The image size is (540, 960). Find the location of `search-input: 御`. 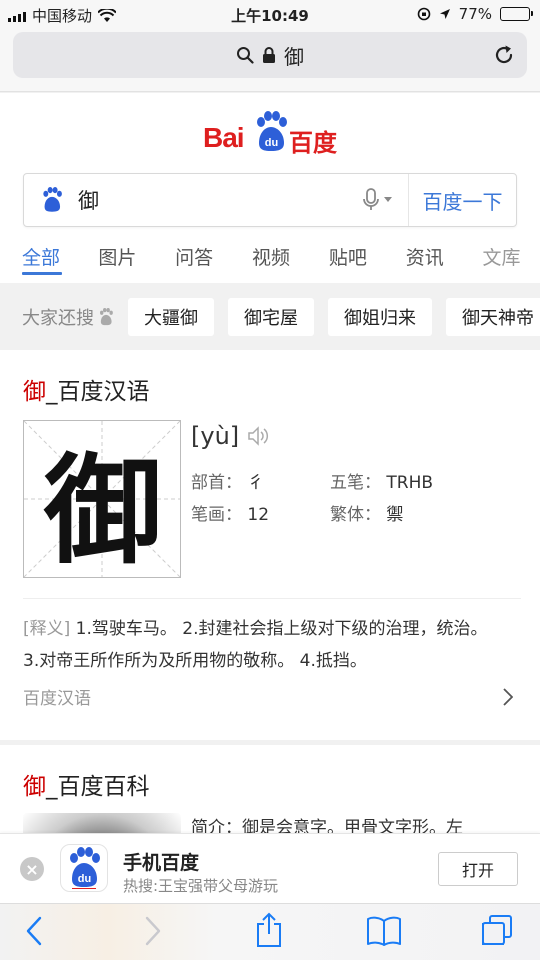

search-input: 御 is located at coordinates (220, 200).